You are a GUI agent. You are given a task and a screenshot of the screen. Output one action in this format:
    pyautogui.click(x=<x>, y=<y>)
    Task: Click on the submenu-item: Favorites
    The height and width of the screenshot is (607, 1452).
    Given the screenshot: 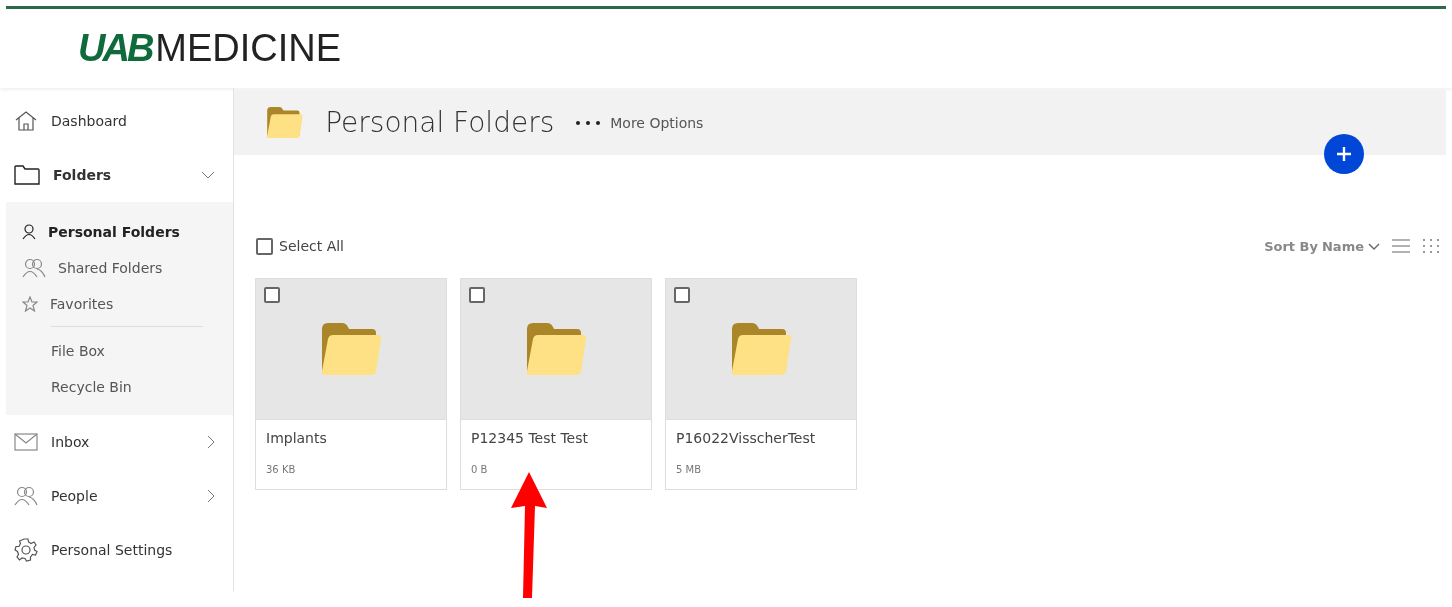 What is the action you would take?
    pyautogui.click(x=119, y=304)
    